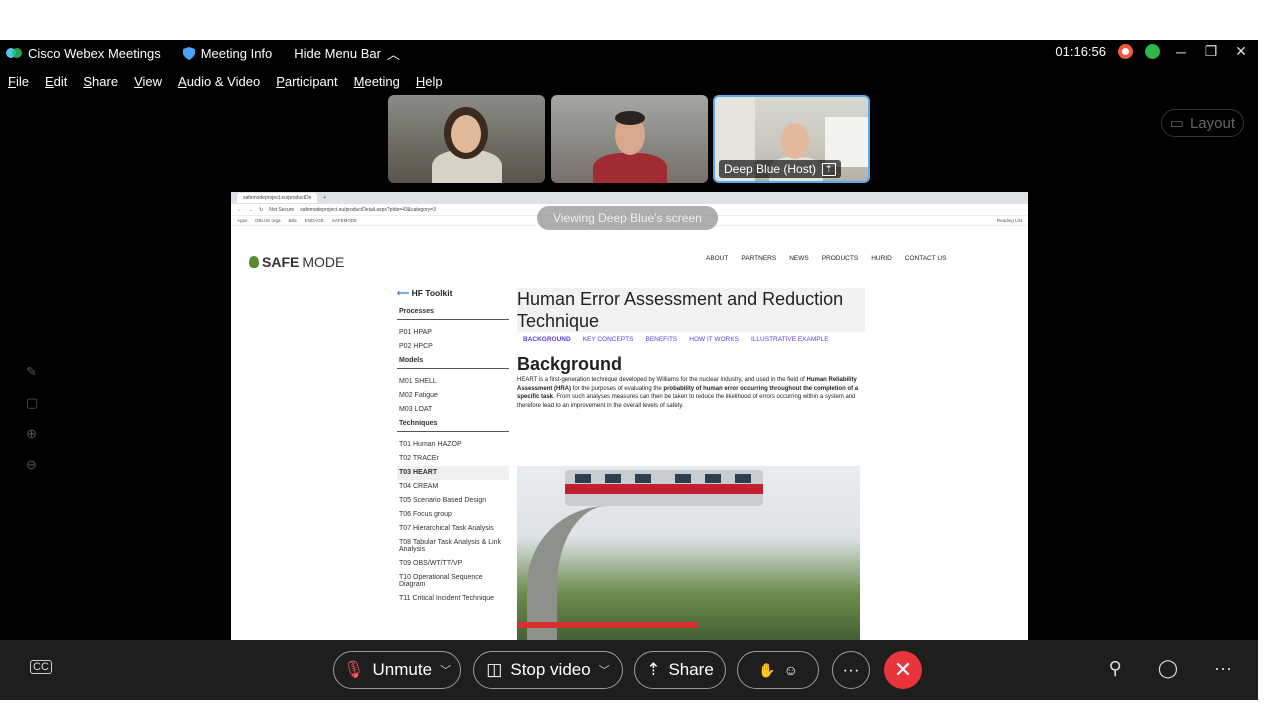  What do you see at coordinates (453, 347) in the screenshot?
I see `toolkit-nav-item: P02 HPCP` at bounding box center [453, 347].